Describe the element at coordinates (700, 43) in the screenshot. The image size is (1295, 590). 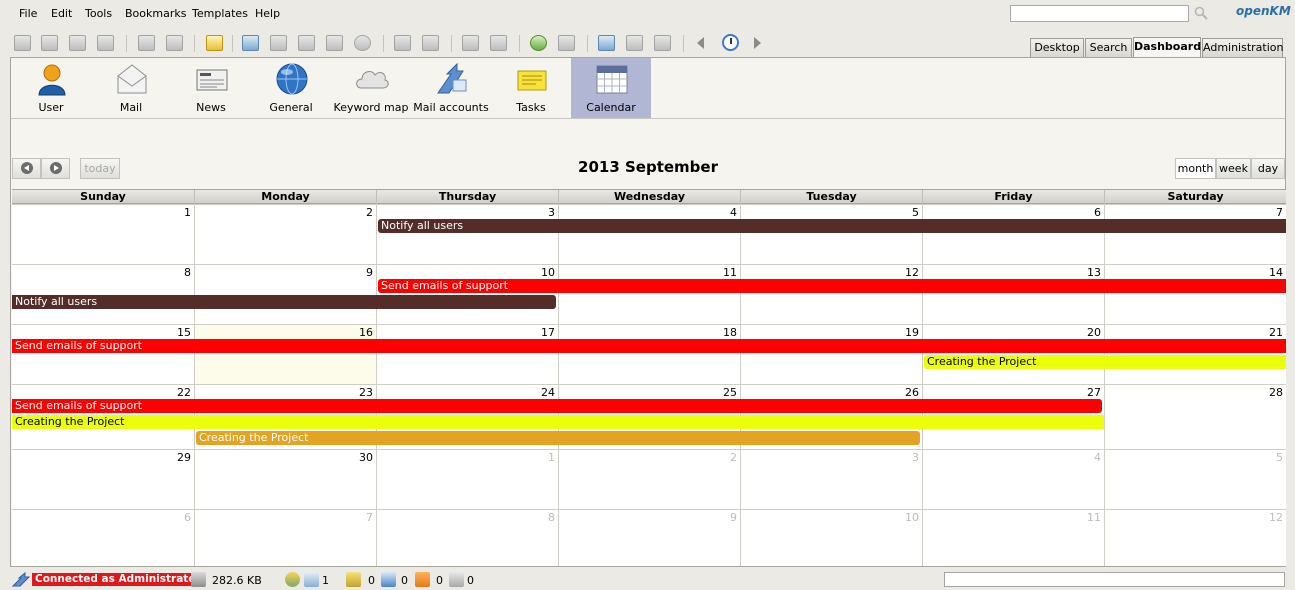
I see `previous-arrow-icon` at that location.